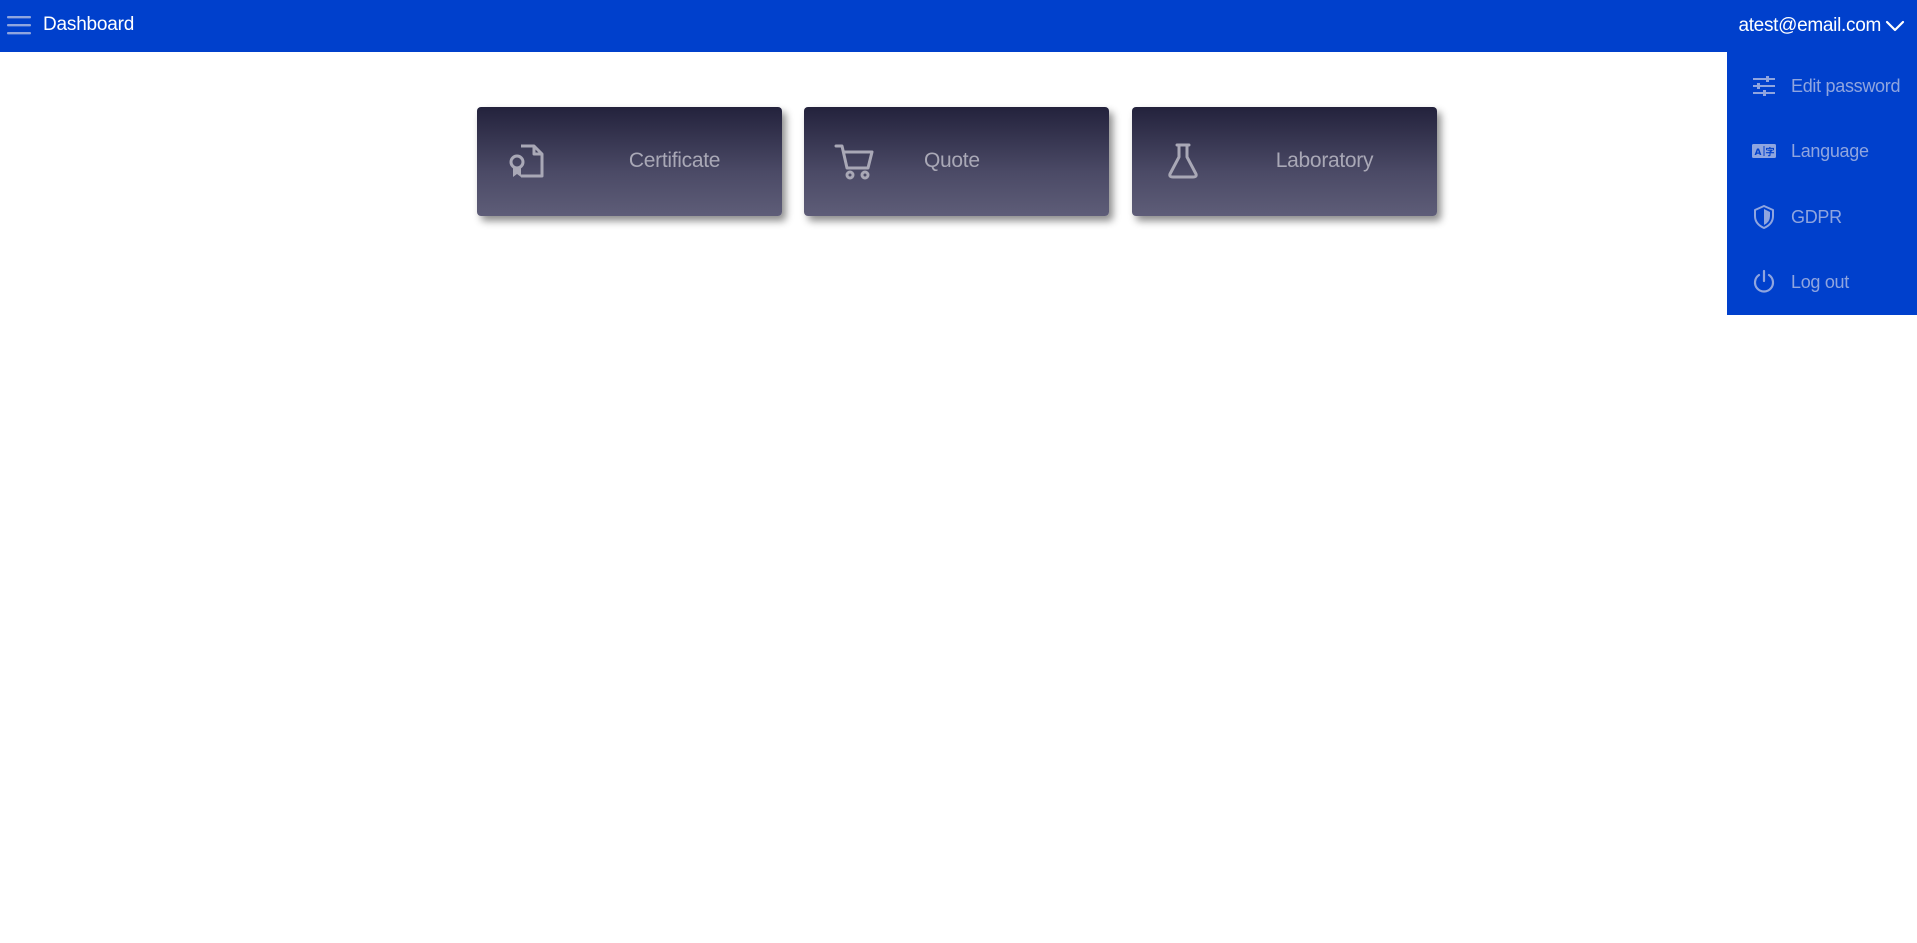  Describe the element at coordinates (1183, 161) in the screenshot. I see `flask-icon` at that location.